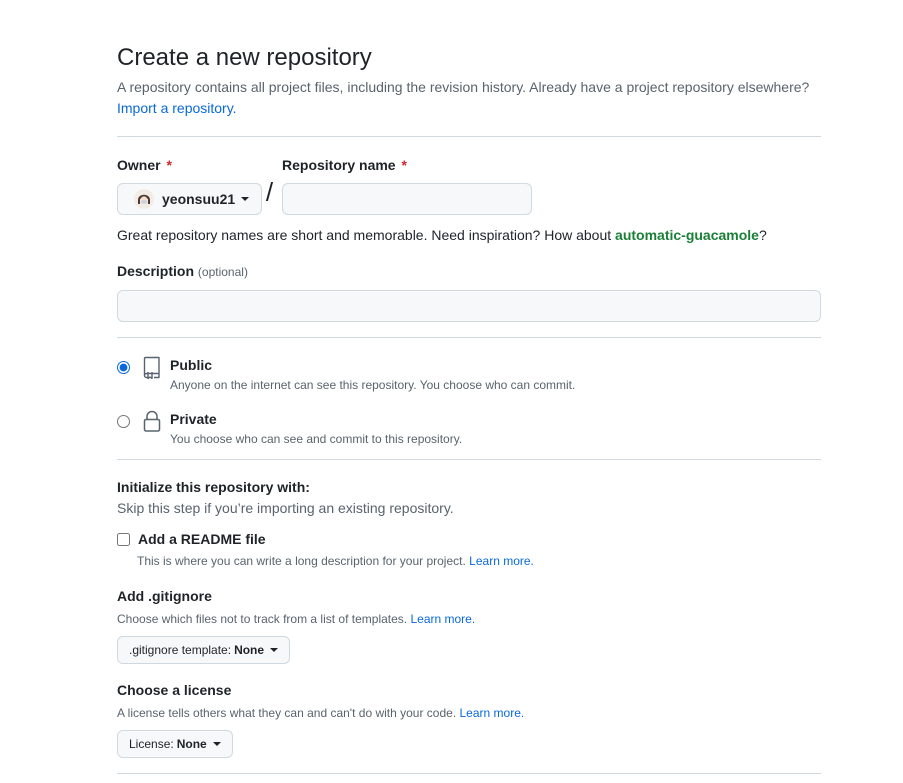 The image size is (903, 783). Describe the element at coordinates (123, 421) in the screenshot. I see `private-radio` at that location.